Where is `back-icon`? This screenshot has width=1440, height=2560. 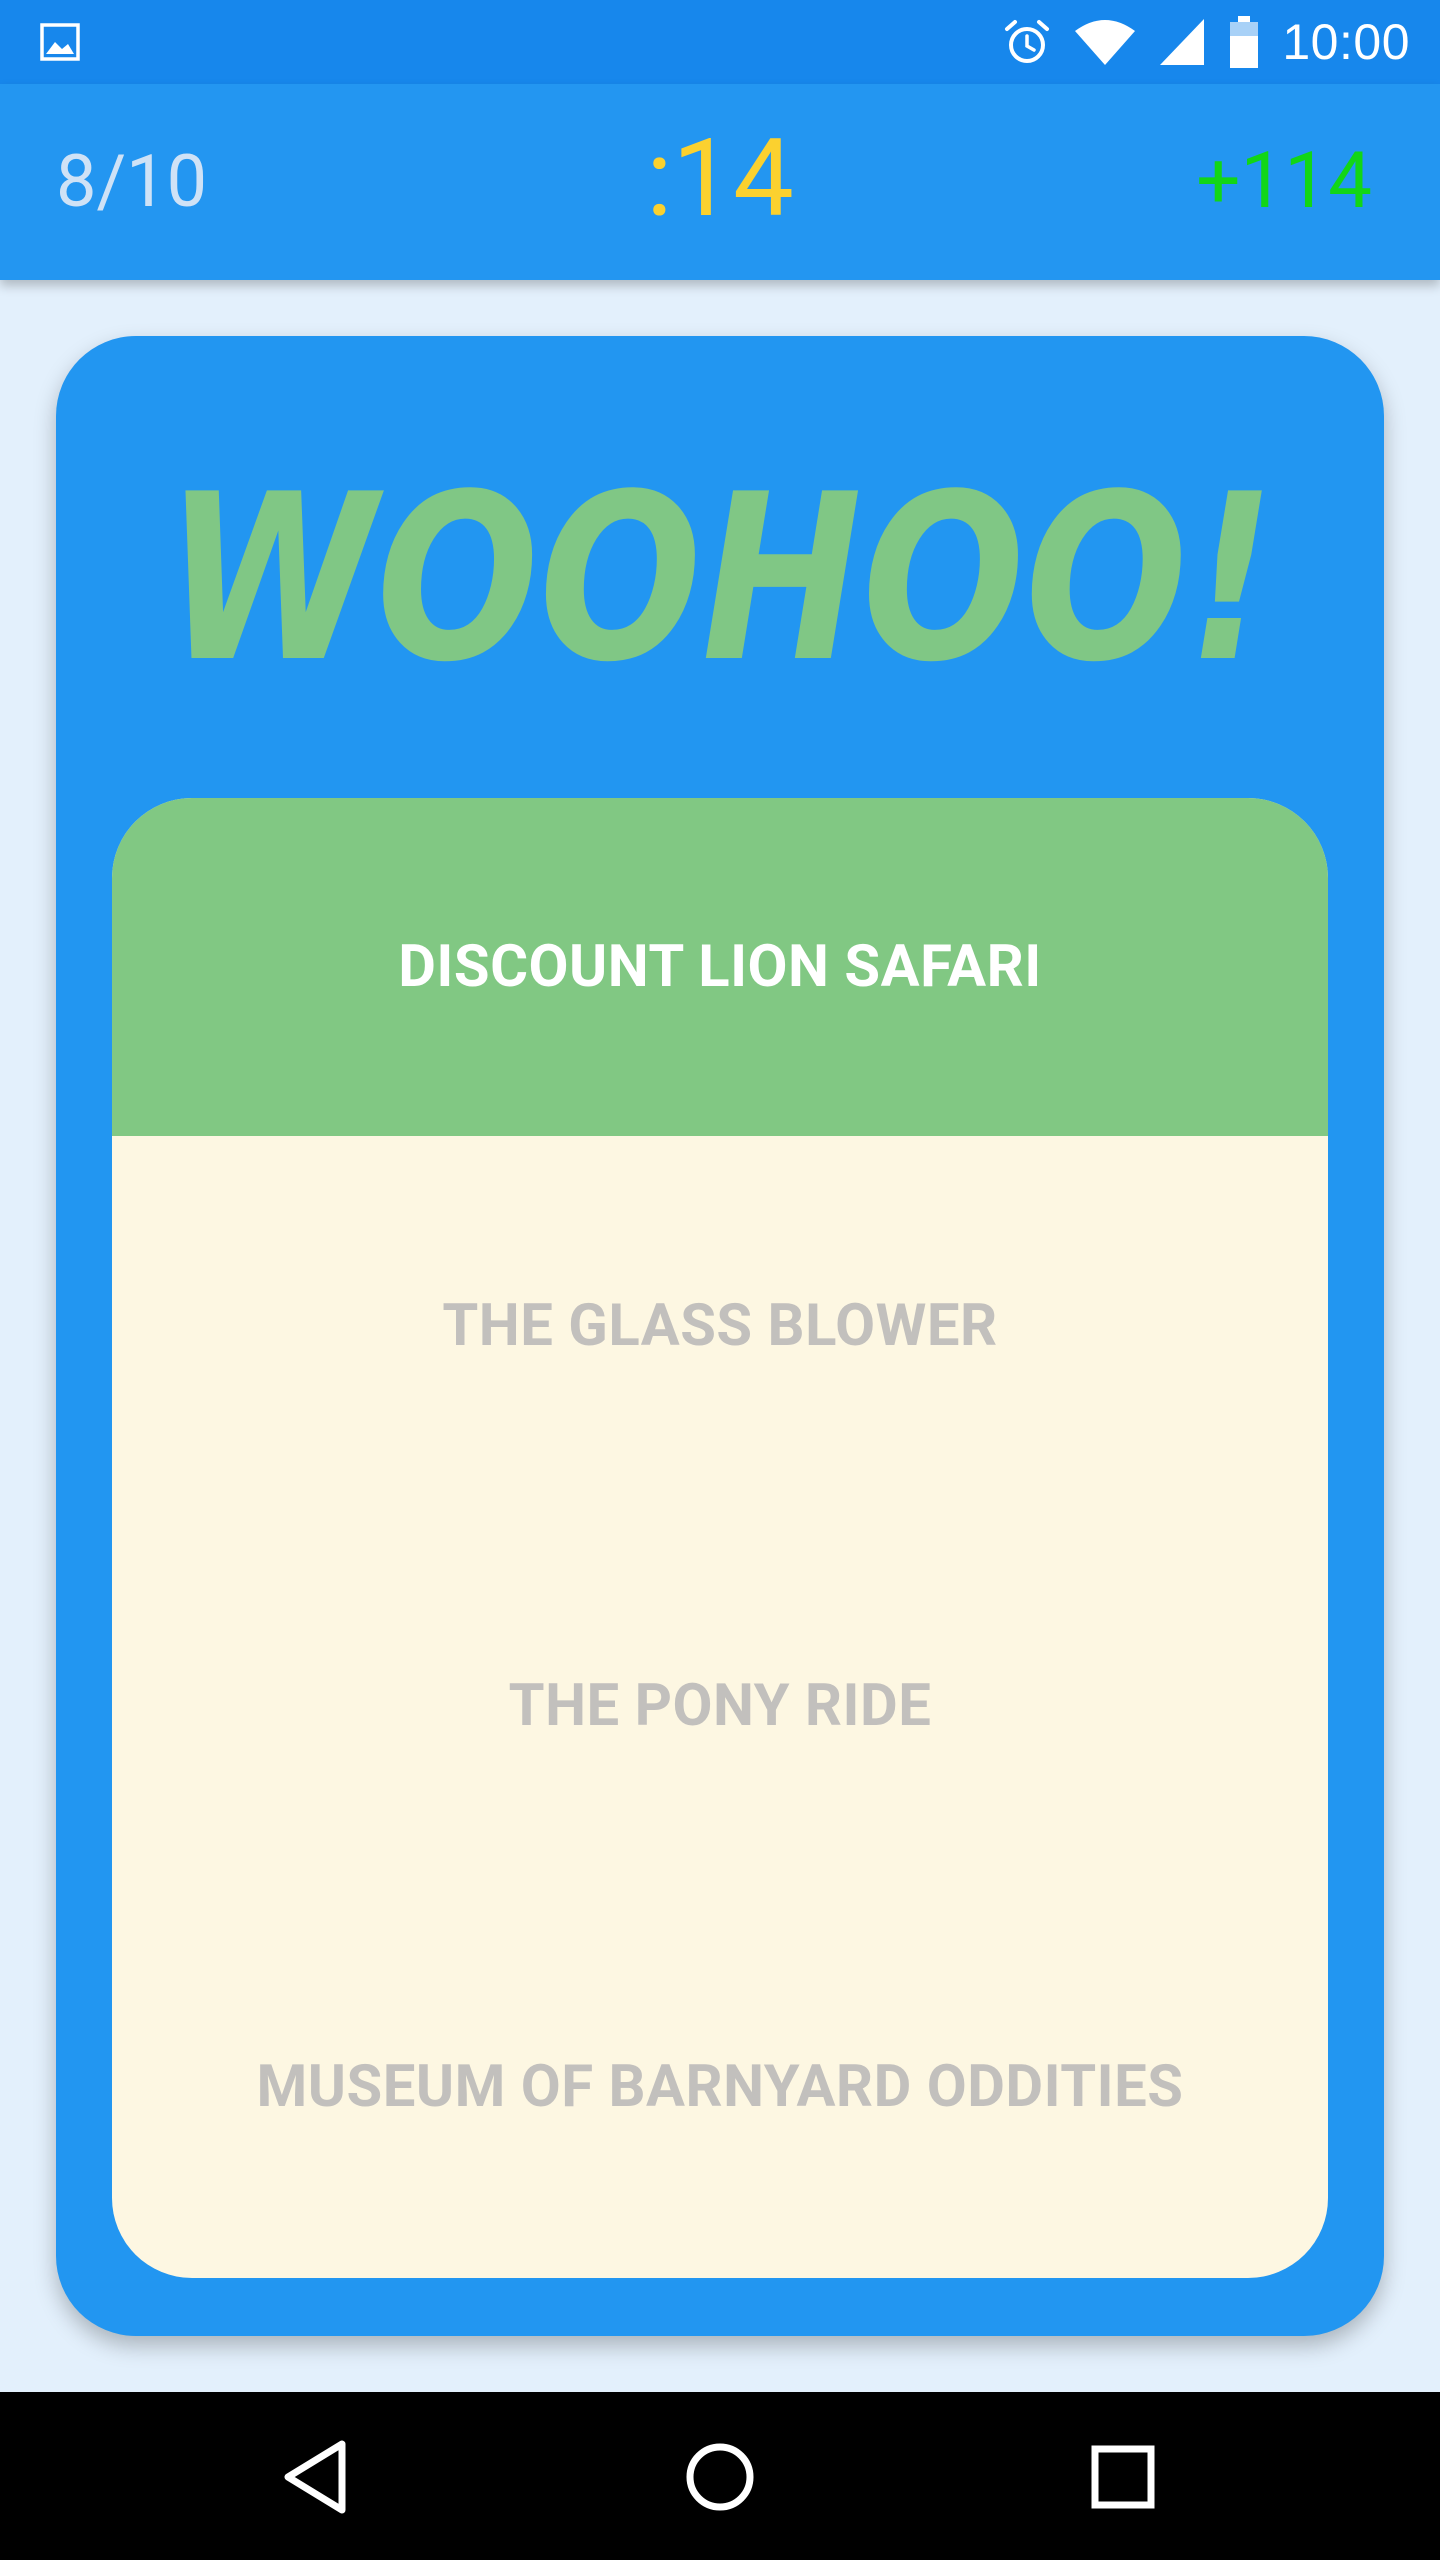
back-icon is located at coordinates (317, 2477).